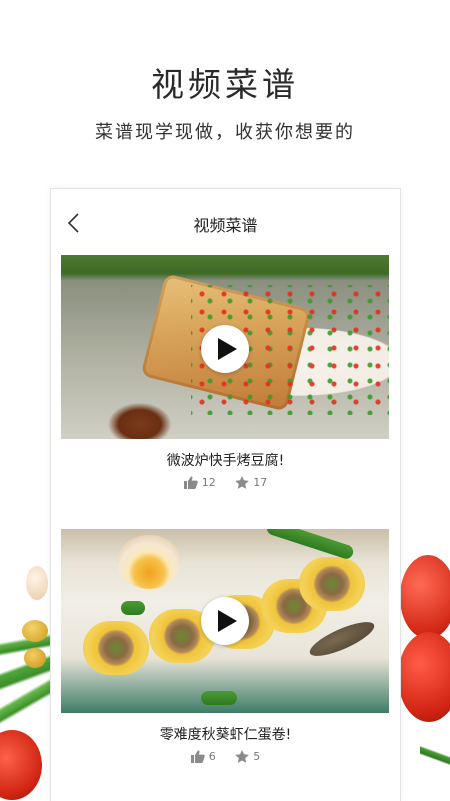  I want to click on recipe-title: 微波炉快手烤豆腐!, so click(225, 460).